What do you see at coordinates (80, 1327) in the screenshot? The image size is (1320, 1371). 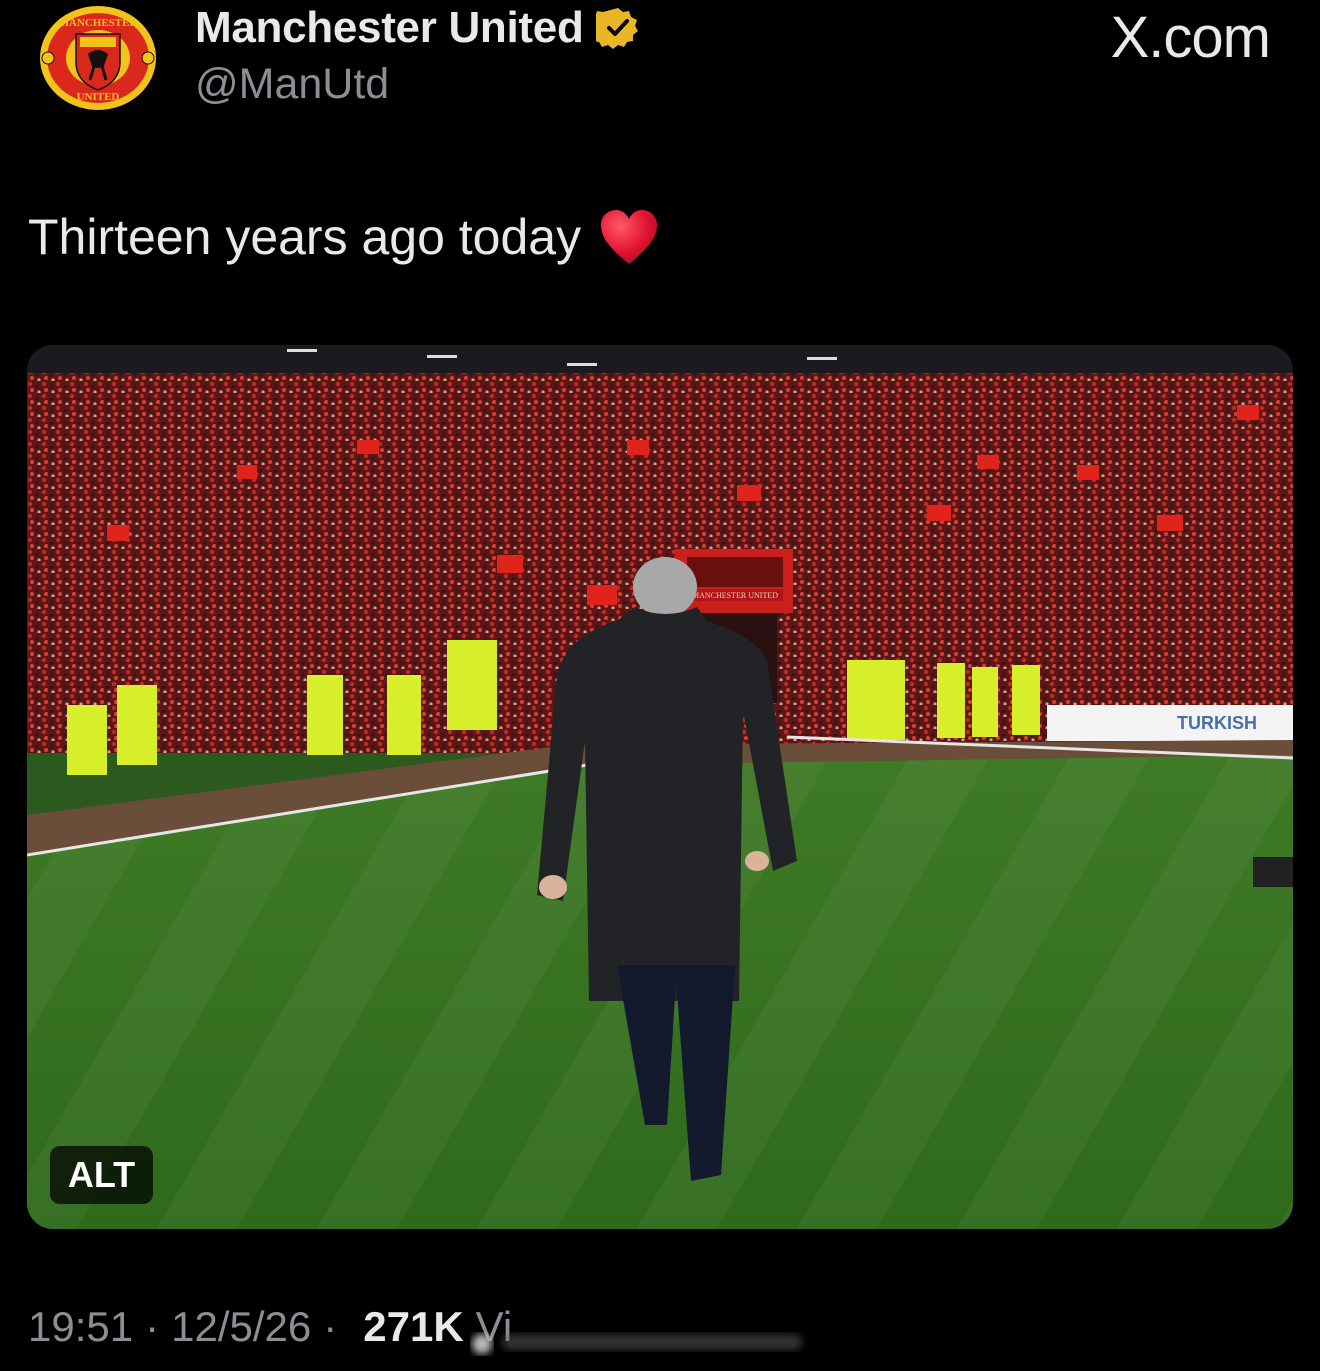 I see `tweet-time: 19:51` at bounding box center [80, 1327].